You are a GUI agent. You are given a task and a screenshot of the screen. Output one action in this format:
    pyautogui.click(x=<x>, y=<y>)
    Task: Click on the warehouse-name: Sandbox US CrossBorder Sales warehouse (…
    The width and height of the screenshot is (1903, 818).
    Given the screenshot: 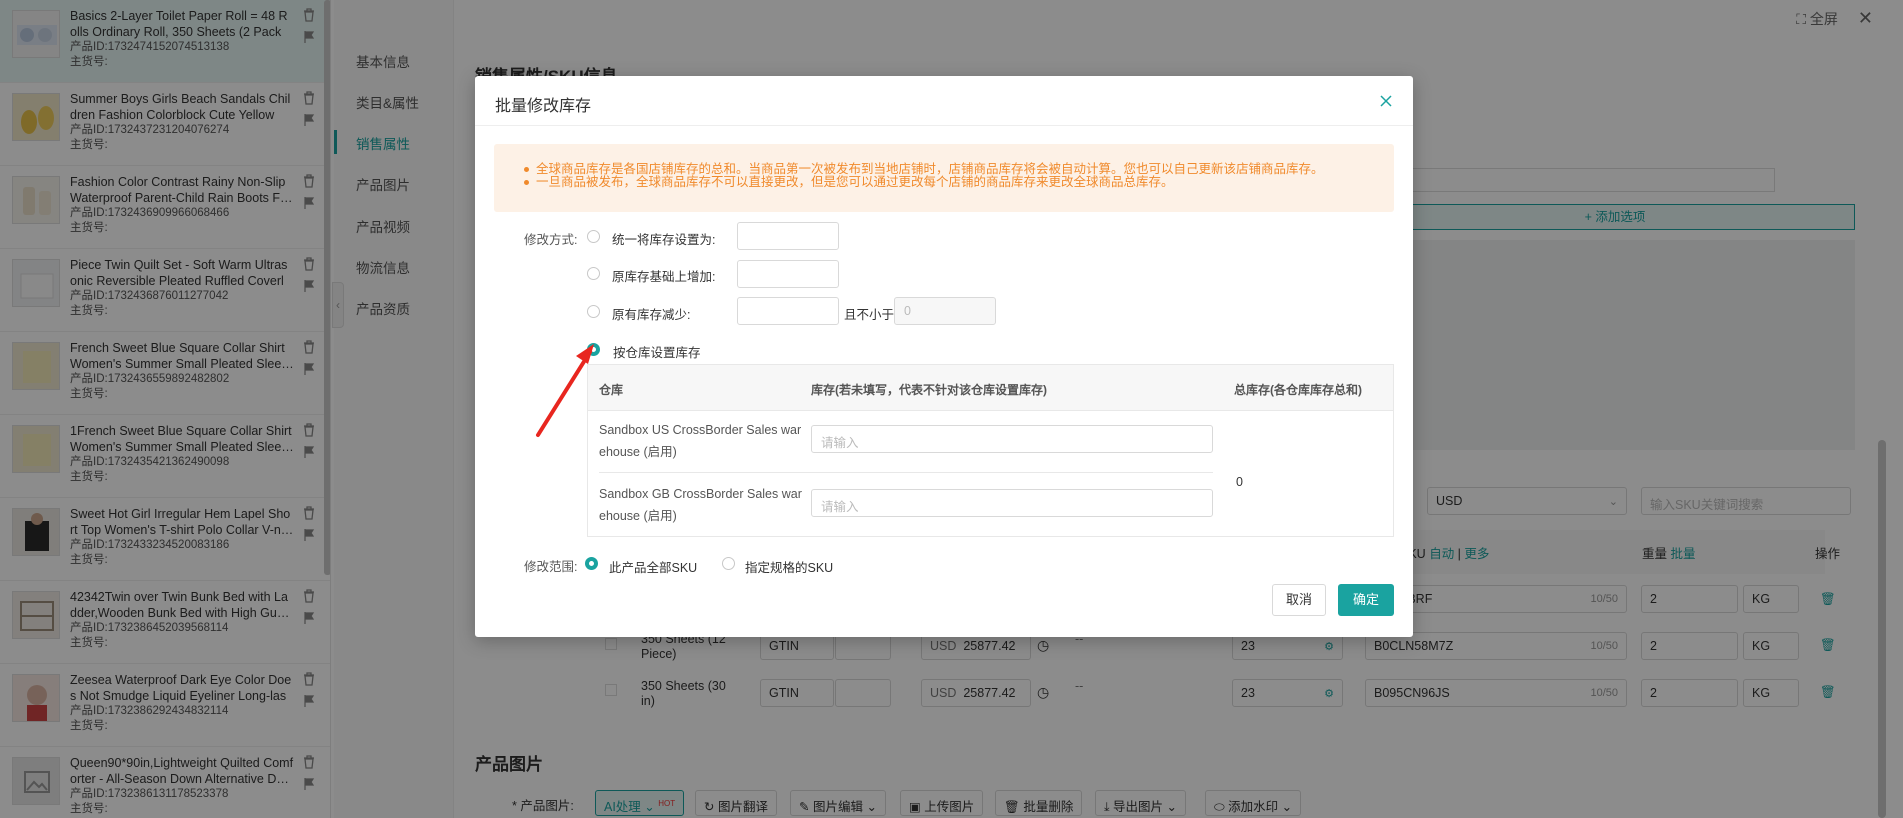 What is the action you would take?
    pyautogui.click(x=700, y=441)
    